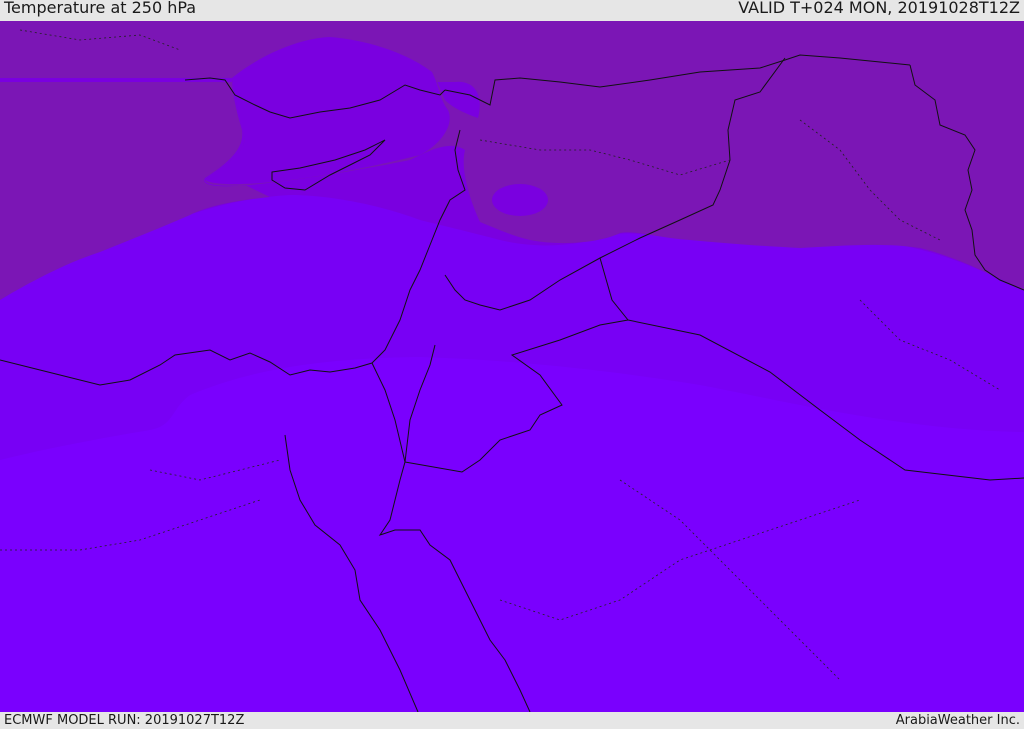 The width and height of the screenshot is (1024, 729). Describe the element at coordinates (100, 8) in the screenshot. I see `map-title: Temperature at 250 hPa` at that location.